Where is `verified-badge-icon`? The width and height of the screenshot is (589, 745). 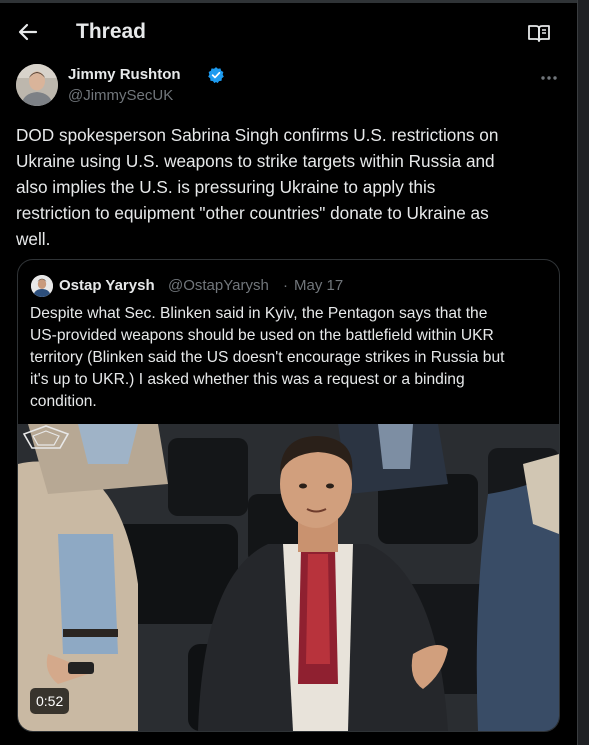
verified-badge-icon is located at coordinates (216, 75).